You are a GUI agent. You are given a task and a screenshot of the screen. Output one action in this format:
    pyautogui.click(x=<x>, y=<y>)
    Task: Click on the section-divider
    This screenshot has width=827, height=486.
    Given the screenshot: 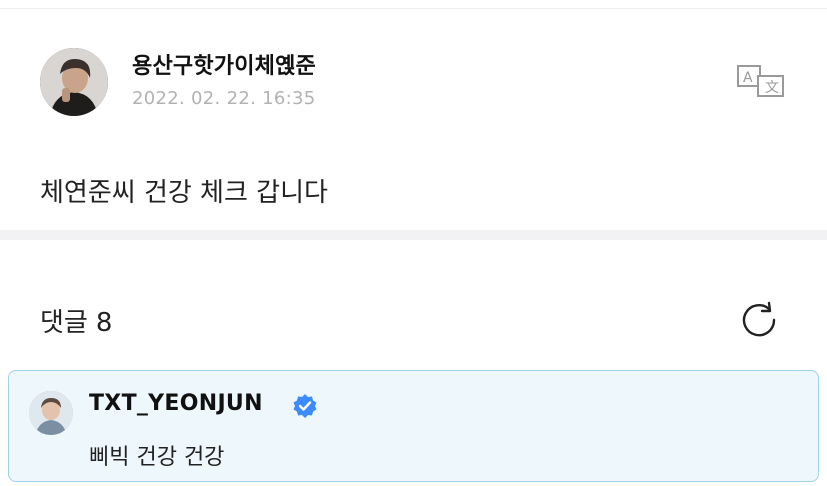 What is the action you would take?
    pyautogui.click(x=413, y=235)
    